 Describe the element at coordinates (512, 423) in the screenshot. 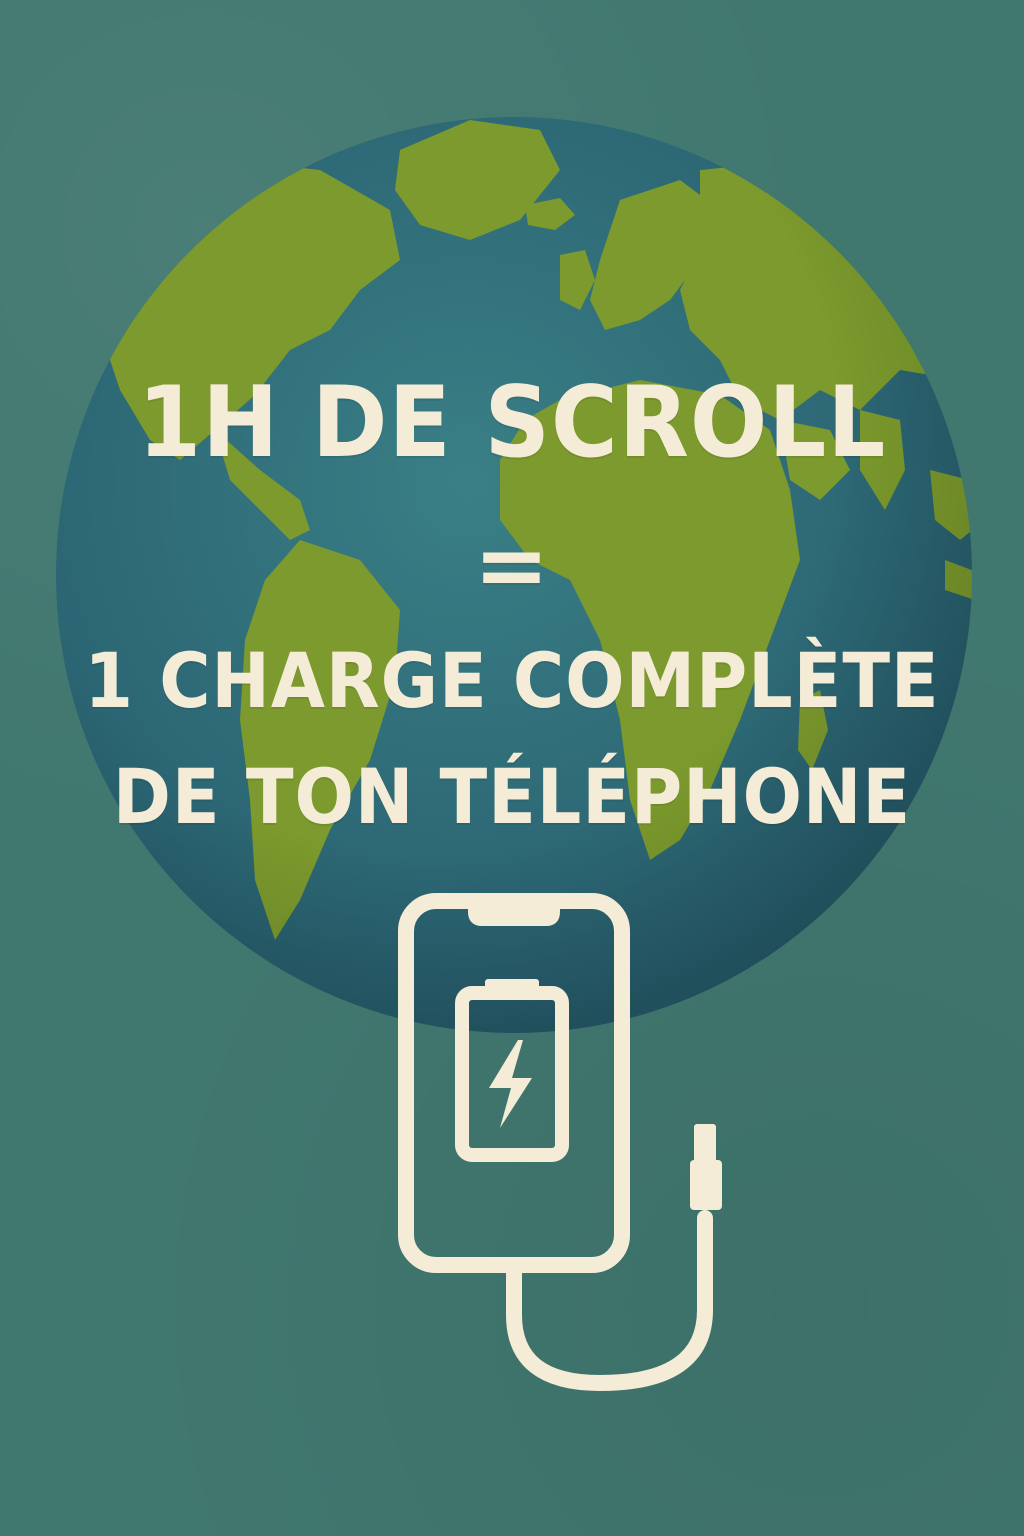

I see `headline-line-1: 1H DE SCROLL` at that location.